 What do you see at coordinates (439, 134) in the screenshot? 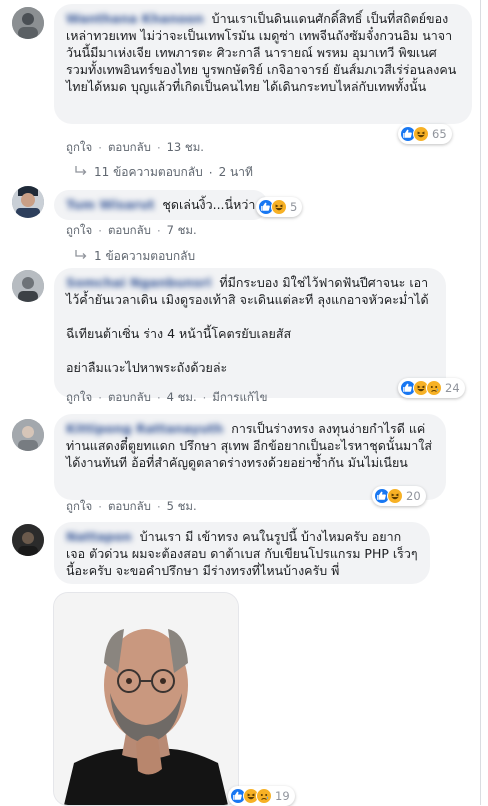
I see `reaction-count: 65` at bounding box center [439, 134].